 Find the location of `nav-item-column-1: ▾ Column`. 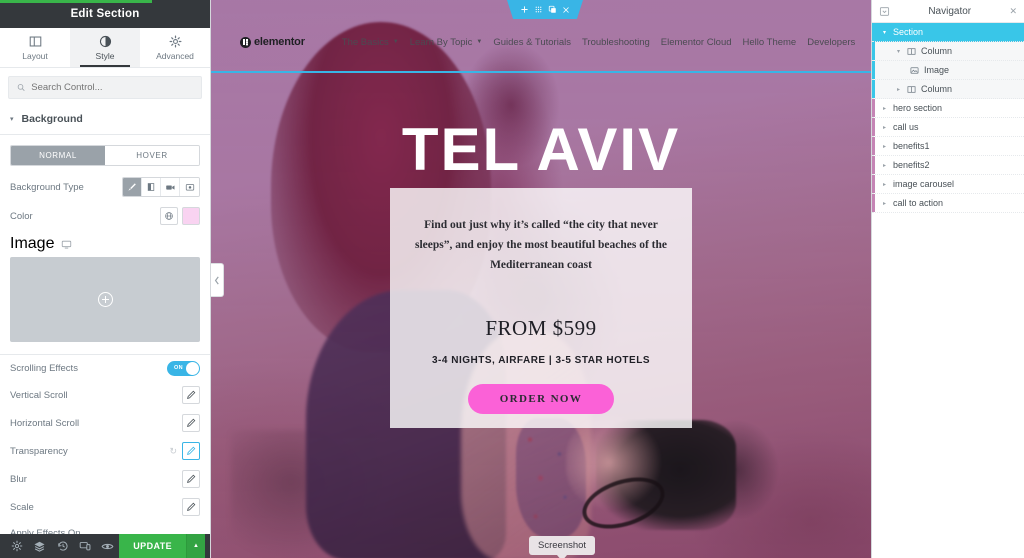

nav-item-column-1: ▾ Column is located at coordinates (948, 51).